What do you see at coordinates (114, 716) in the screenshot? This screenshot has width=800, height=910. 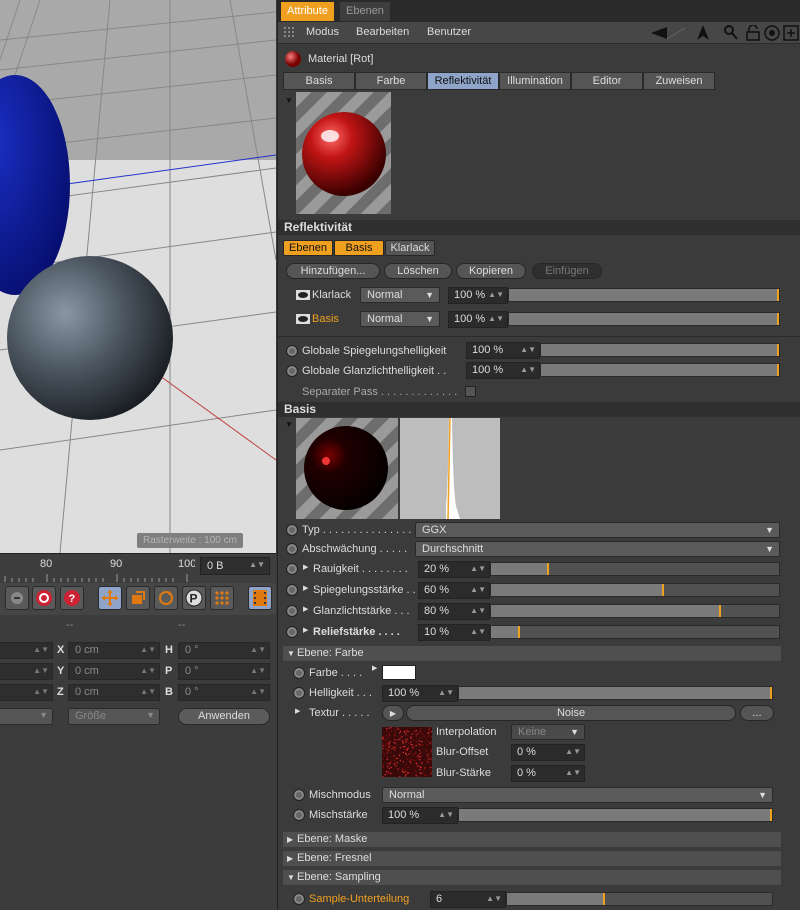 I see `size-mode-dropdown: Größe ▼` at bounding box center [114, 716].